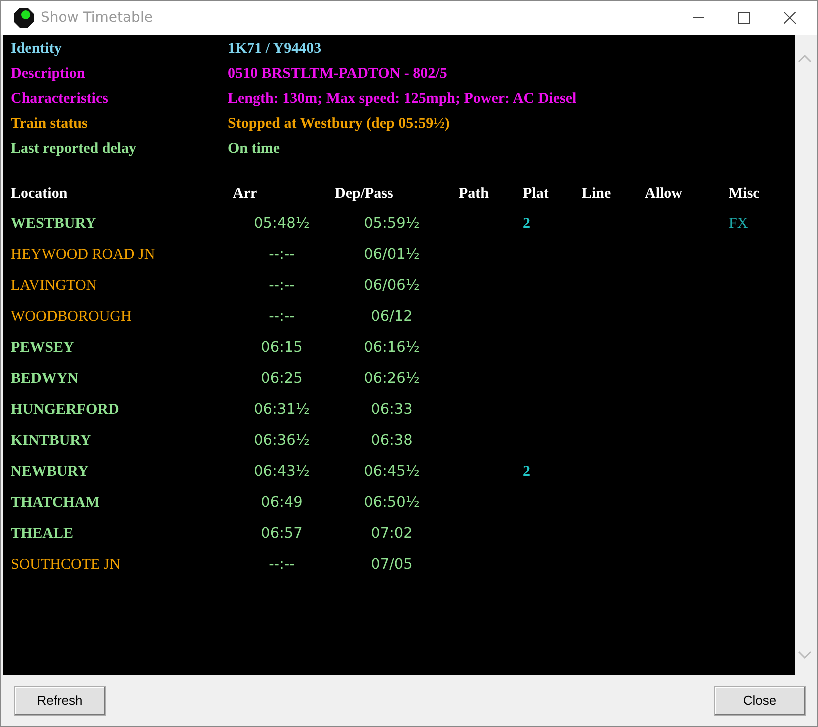 Image resolution: width=818 pixels, height=727 pixels. I want to click on maximize-icon, so click(744, 18).